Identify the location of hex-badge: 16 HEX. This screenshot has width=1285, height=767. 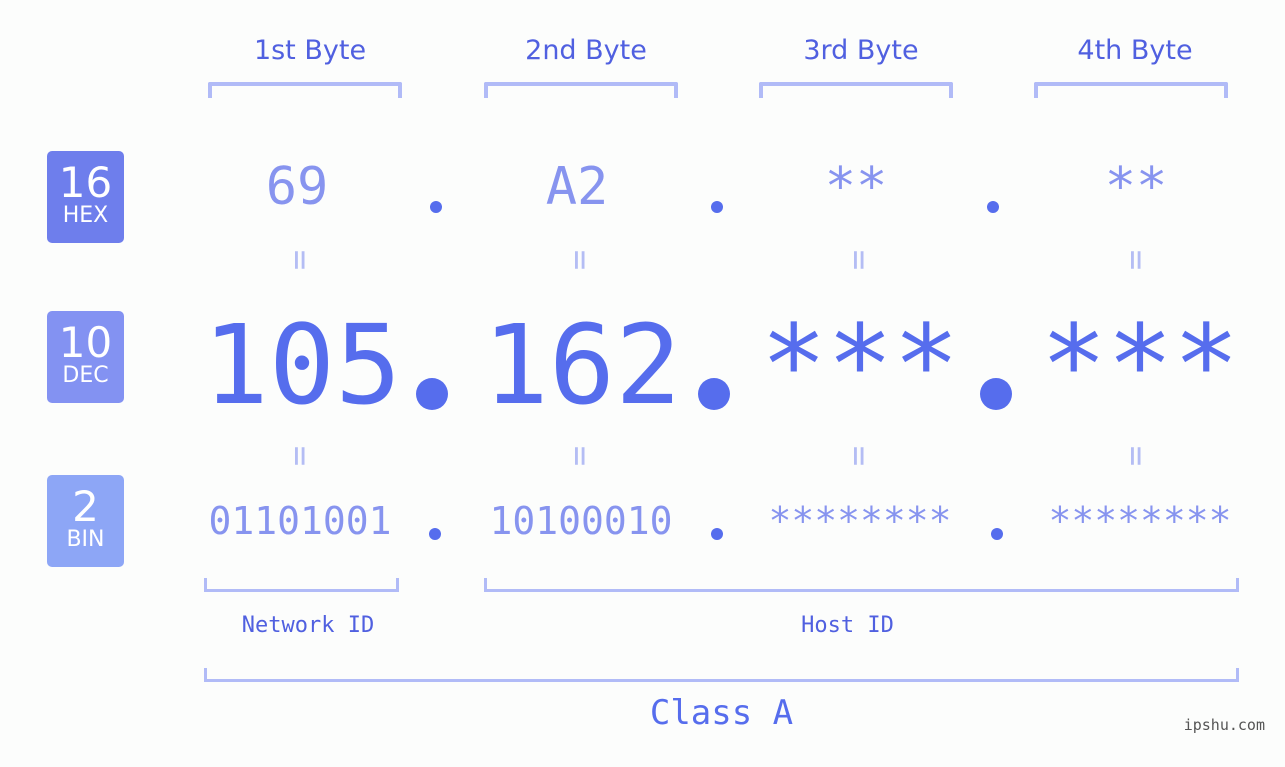
(85, 197).